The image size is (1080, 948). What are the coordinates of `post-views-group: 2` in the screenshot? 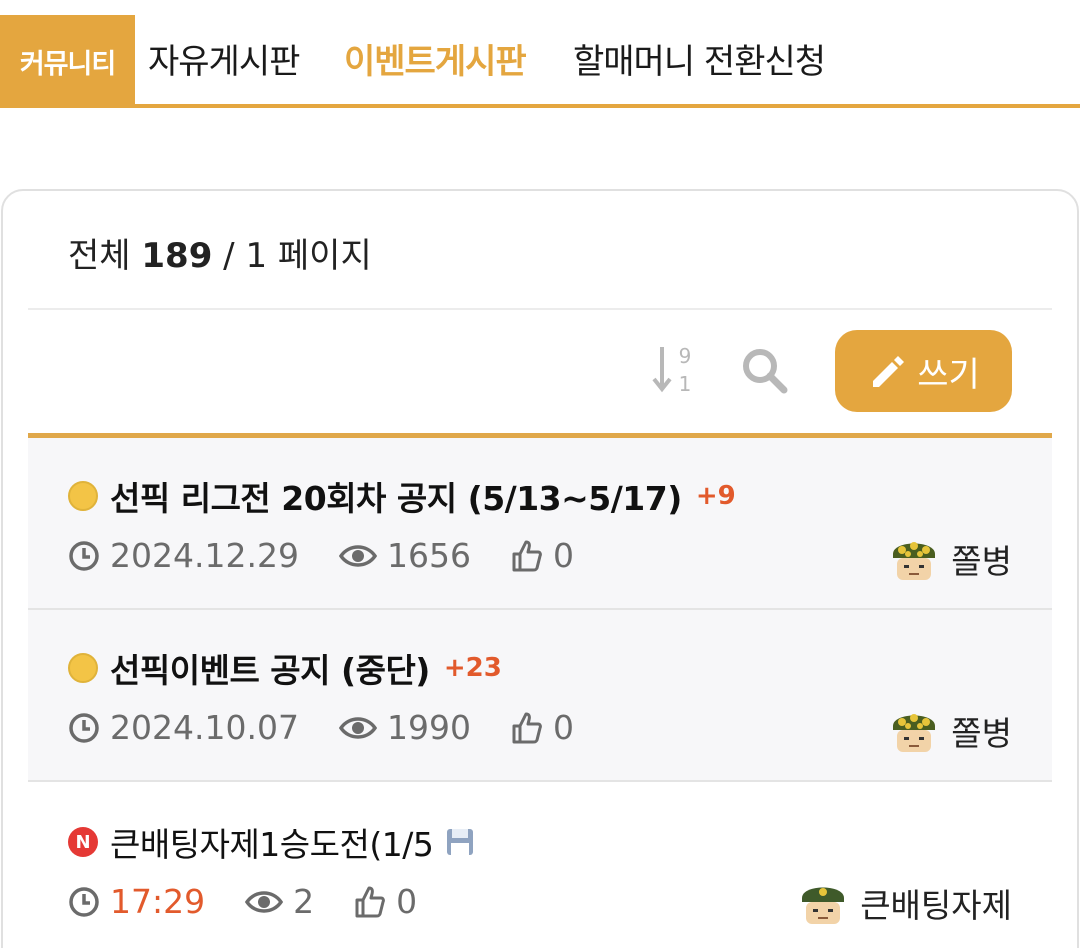 It's located at (279, 901).